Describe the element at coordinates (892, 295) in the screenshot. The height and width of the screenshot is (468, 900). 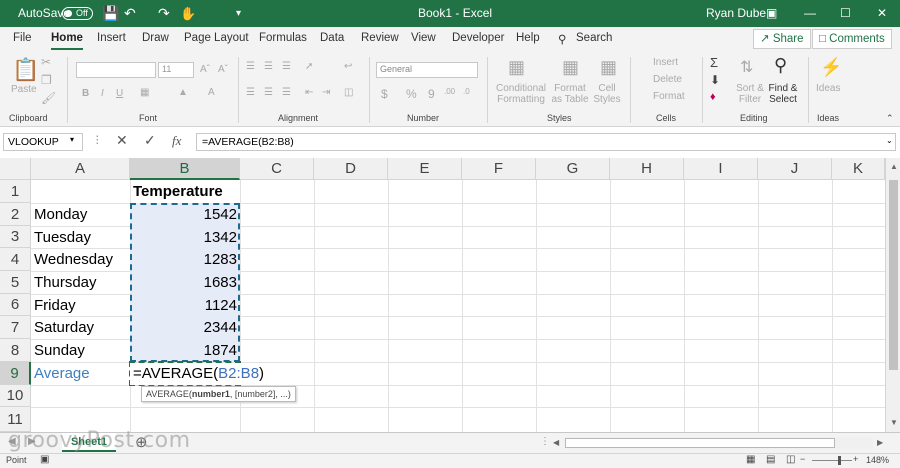
I see `vertical-scrollbar: ▲ ▼` at that location.